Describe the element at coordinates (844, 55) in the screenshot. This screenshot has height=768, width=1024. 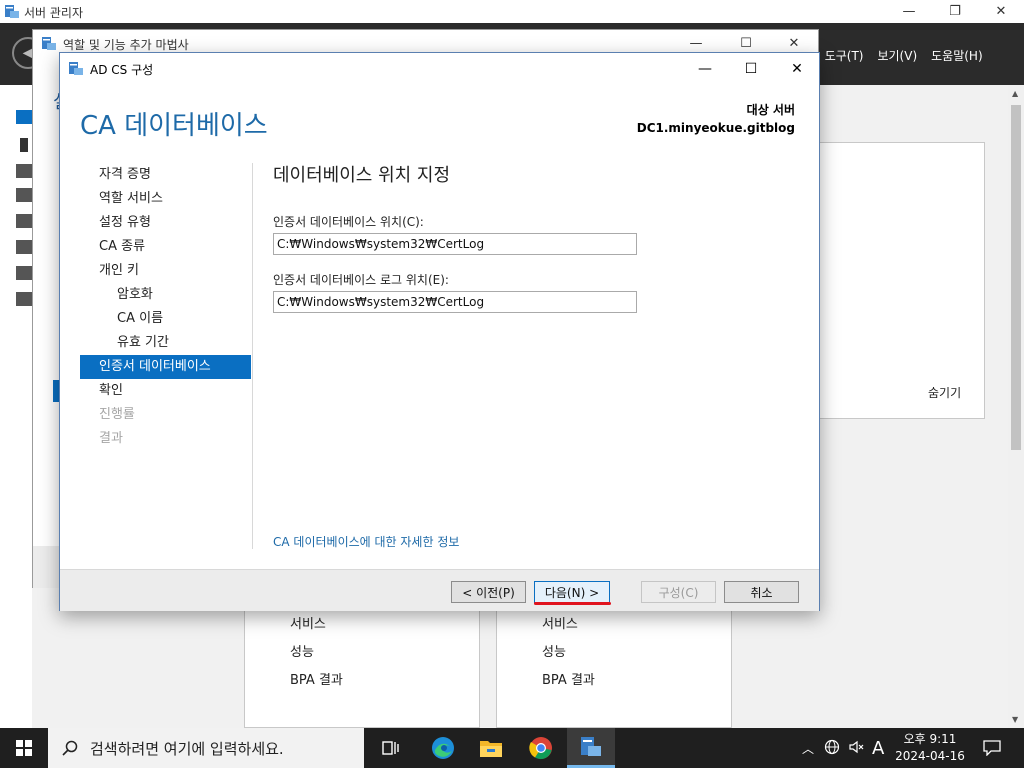
I see `menu-tools: 도구(T)` at that location.